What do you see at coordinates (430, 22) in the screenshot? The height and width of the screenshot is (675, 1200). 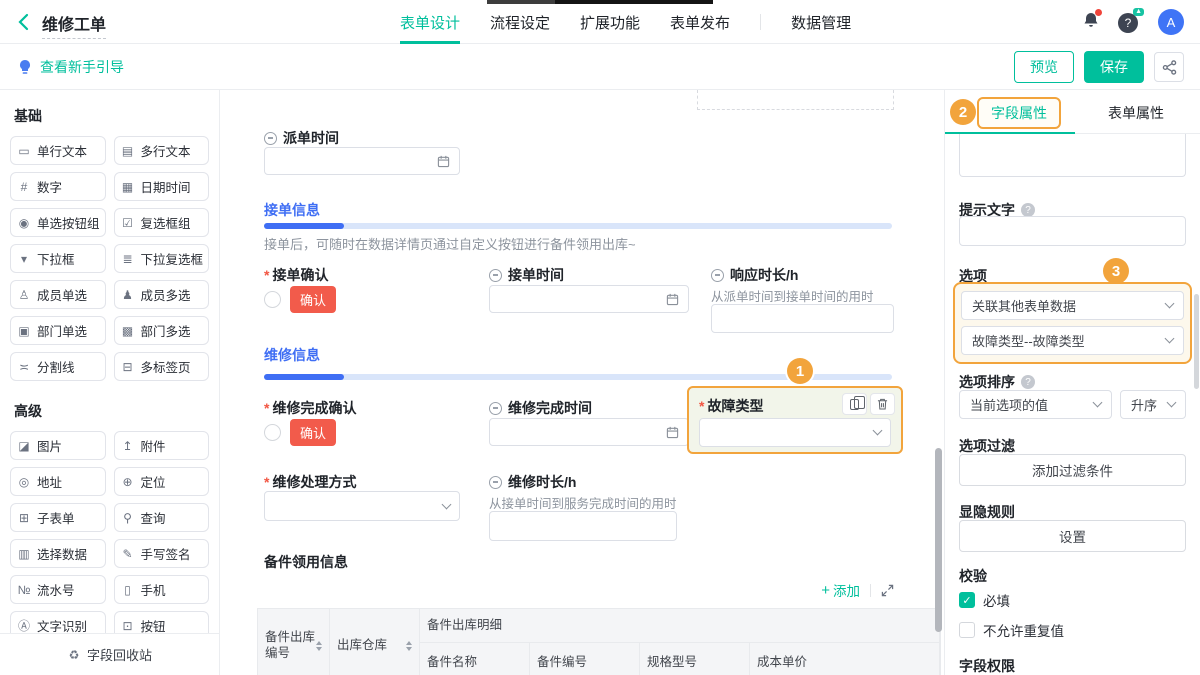 I see `tab-form-design: 表单设计` at bounding box center [430, 22].